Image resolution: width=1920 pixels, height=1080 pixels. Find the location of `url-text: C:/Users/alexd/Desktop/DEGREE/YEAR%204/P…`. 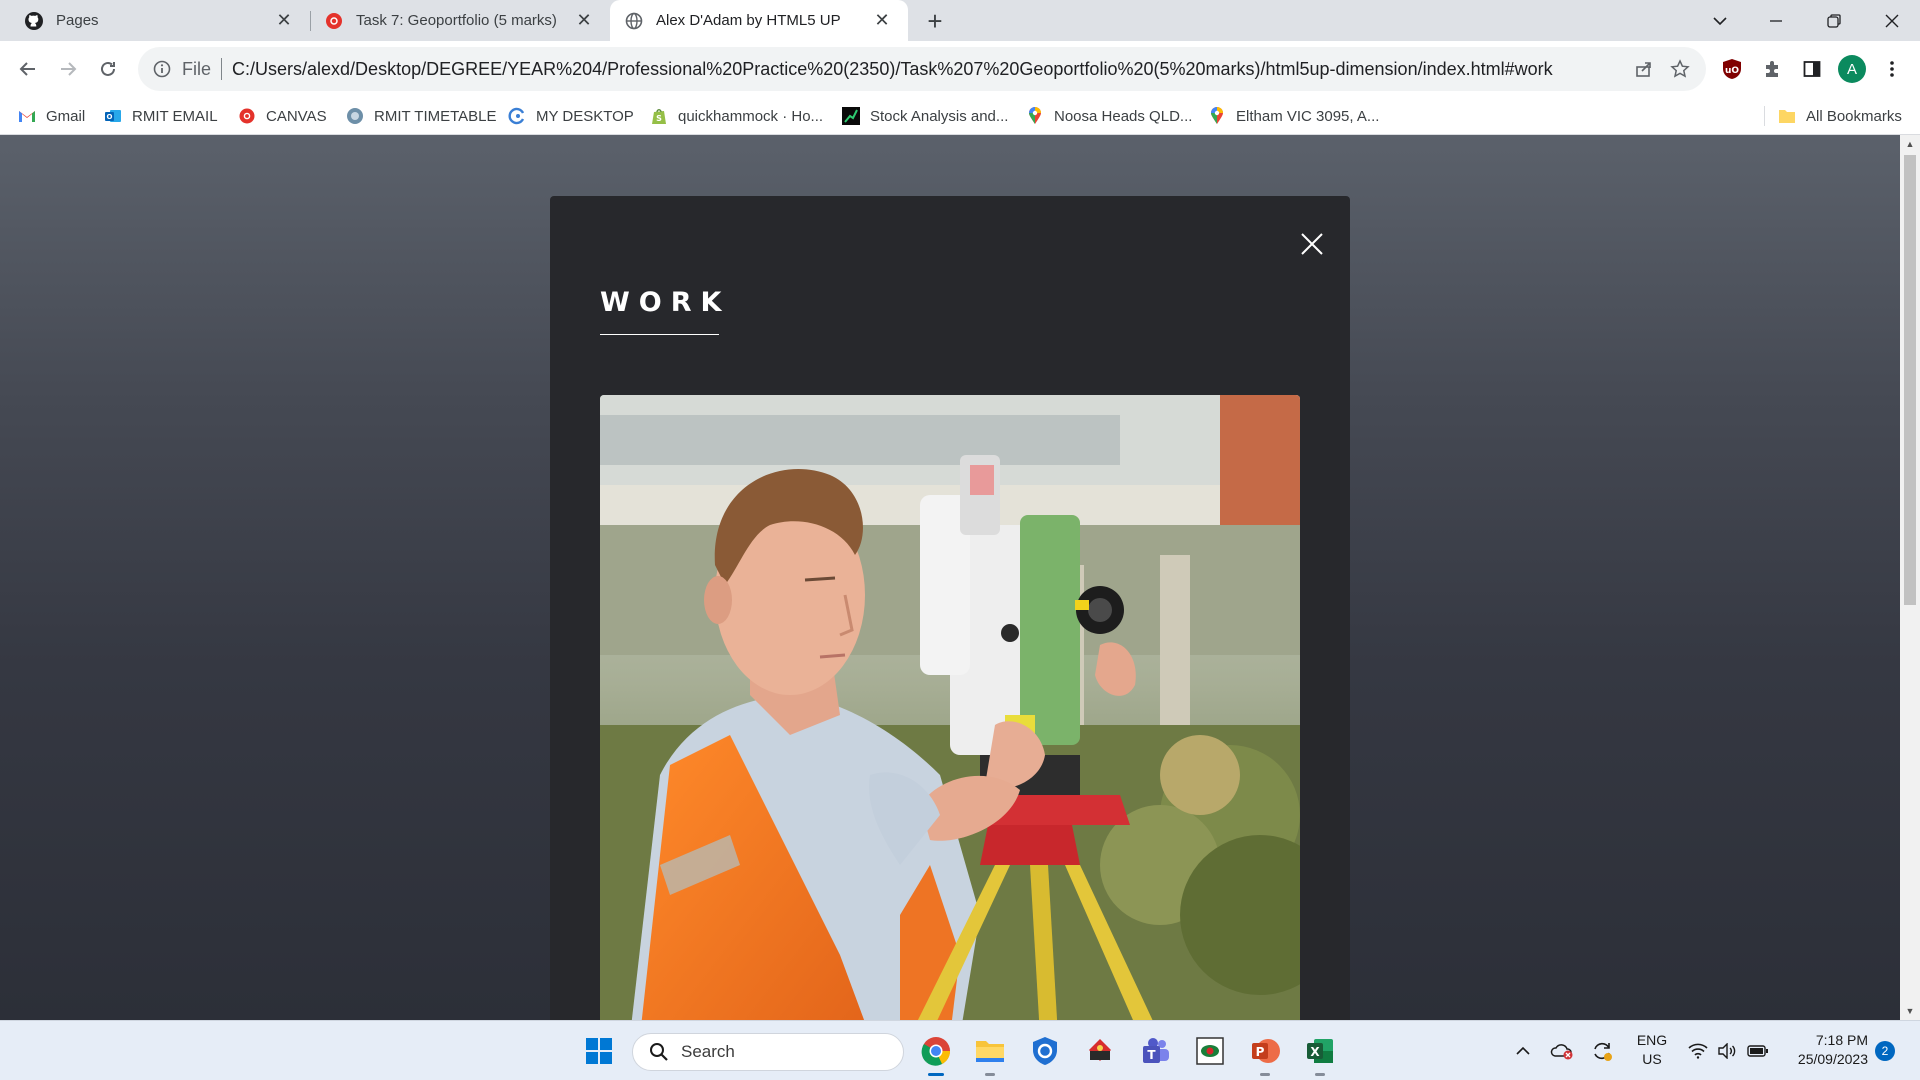

url-text: C:/Users/alexd/Desktop/DEGREE/YEAR%204/P… is located at coordinates (929, 69).